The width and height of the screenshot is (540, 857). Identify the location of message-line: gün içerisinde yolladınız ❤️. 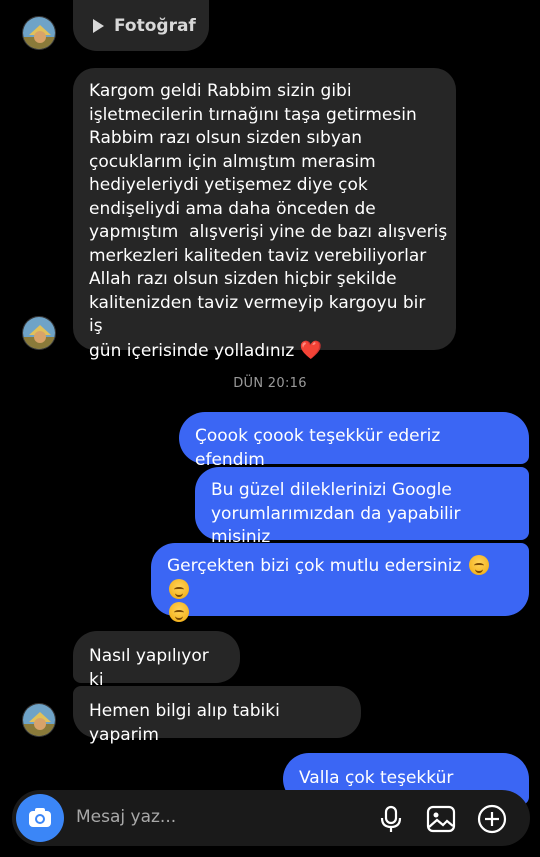
(264, 351).